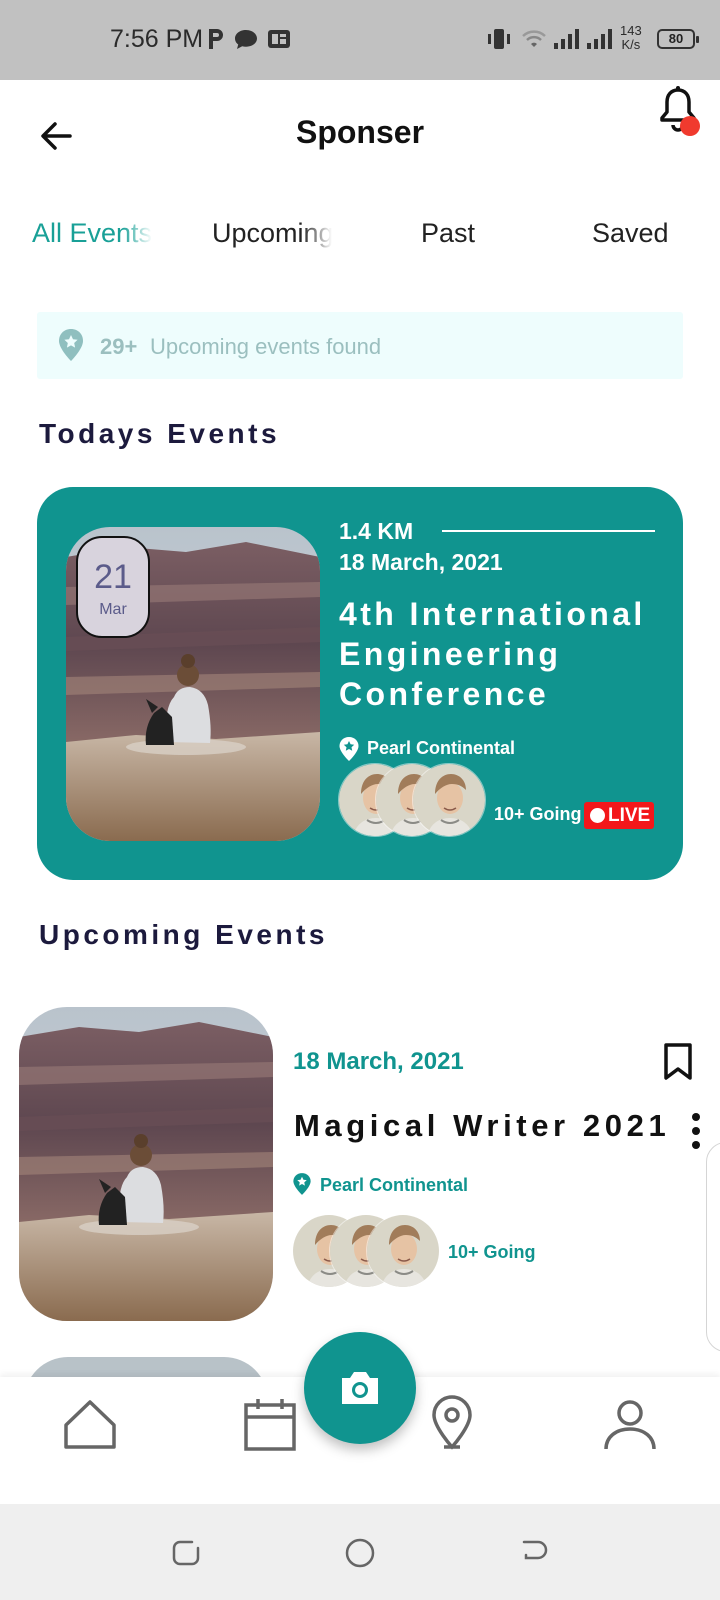 Image resolution: width=720 pixels, height=1600 pixels. I want to click on recent-apps-icon, so click(186, 1553).